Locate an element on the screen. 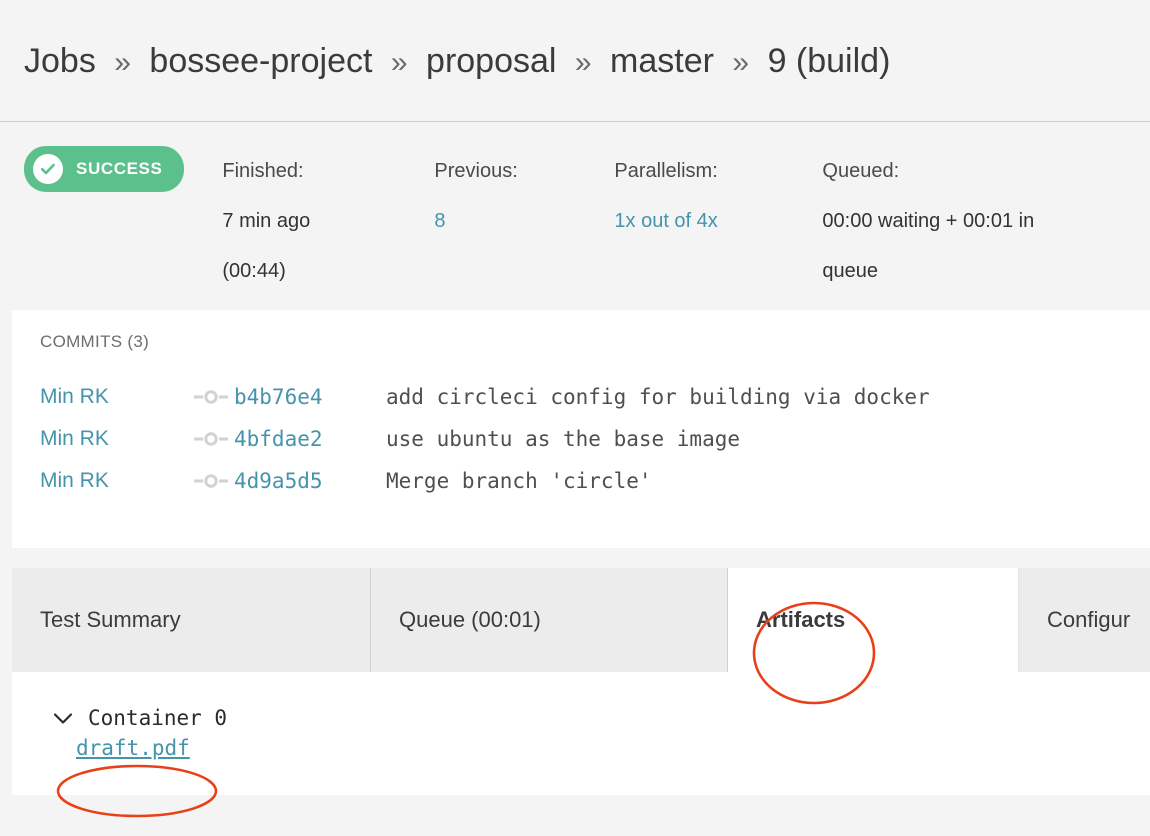  stat-parallelism-label: Parallelism: is located at coordinates (666, 171).